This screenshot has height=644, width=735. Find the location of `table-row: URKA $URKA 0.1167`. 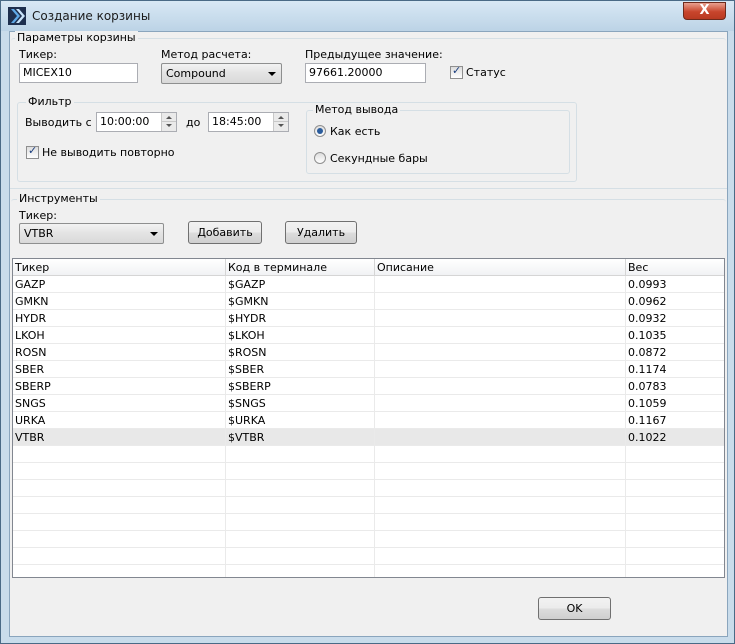

table-row: URKA $URKA 0.1167 is located at coordinates (368, 420).